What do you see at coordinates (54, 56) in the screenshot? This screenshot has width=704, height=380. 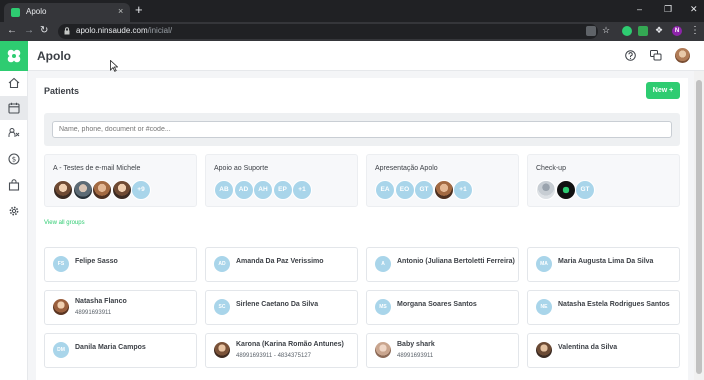 I see `app-title: Apolo` at bounding box center [54, 56].